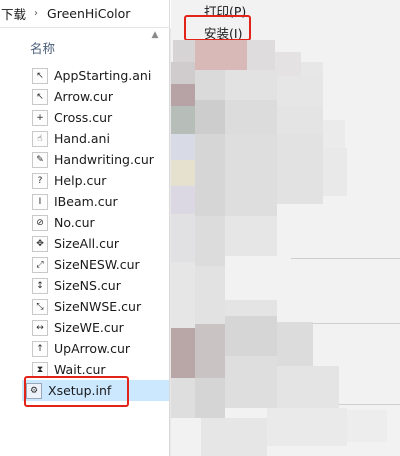 Image resolution: width=400 pixels, height=456 pixels. I want to click on file-name: SizeNESW.cur, so click(97, 264).